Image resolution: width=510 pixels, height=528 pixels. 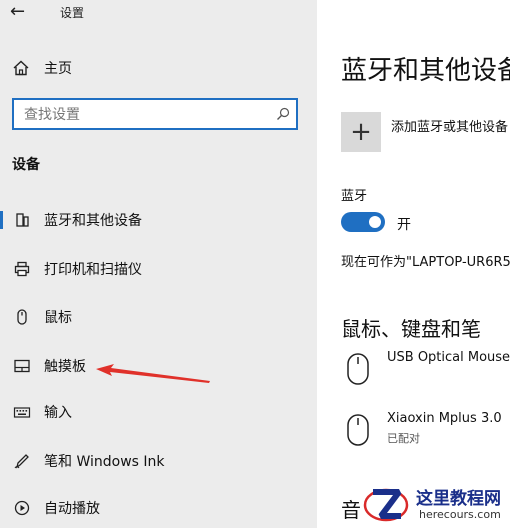 What do you see at coordinates (158, 412) in the screenshot?
I see `sidebar-item-typing: 输入` at bounding box center [158, 412].